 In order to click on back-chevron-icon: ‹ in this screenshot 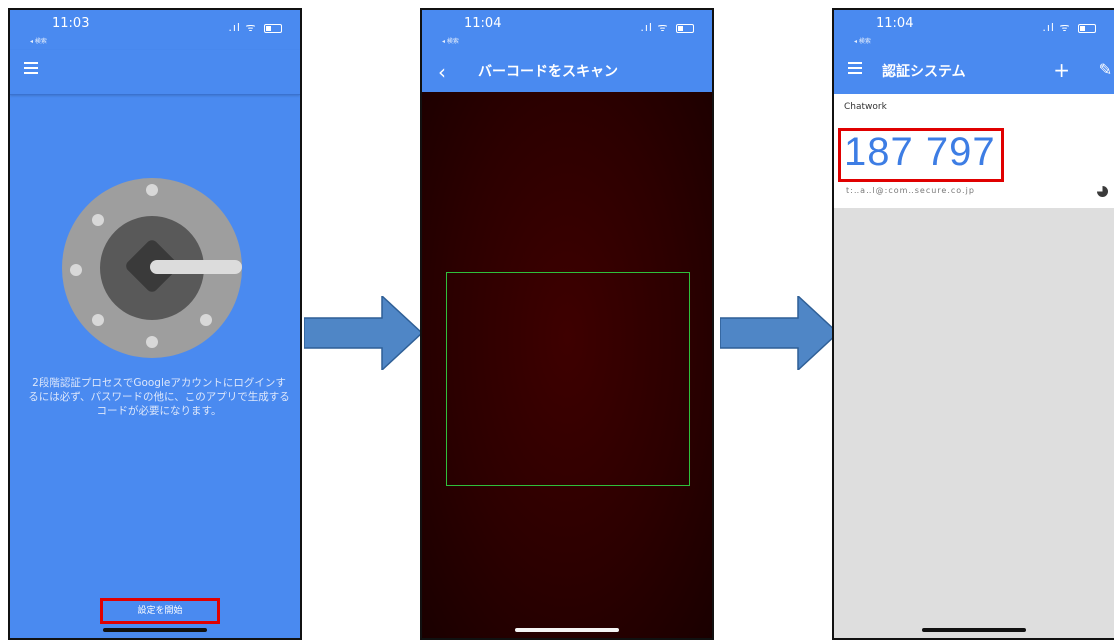, I will do `click(442, 72)`.